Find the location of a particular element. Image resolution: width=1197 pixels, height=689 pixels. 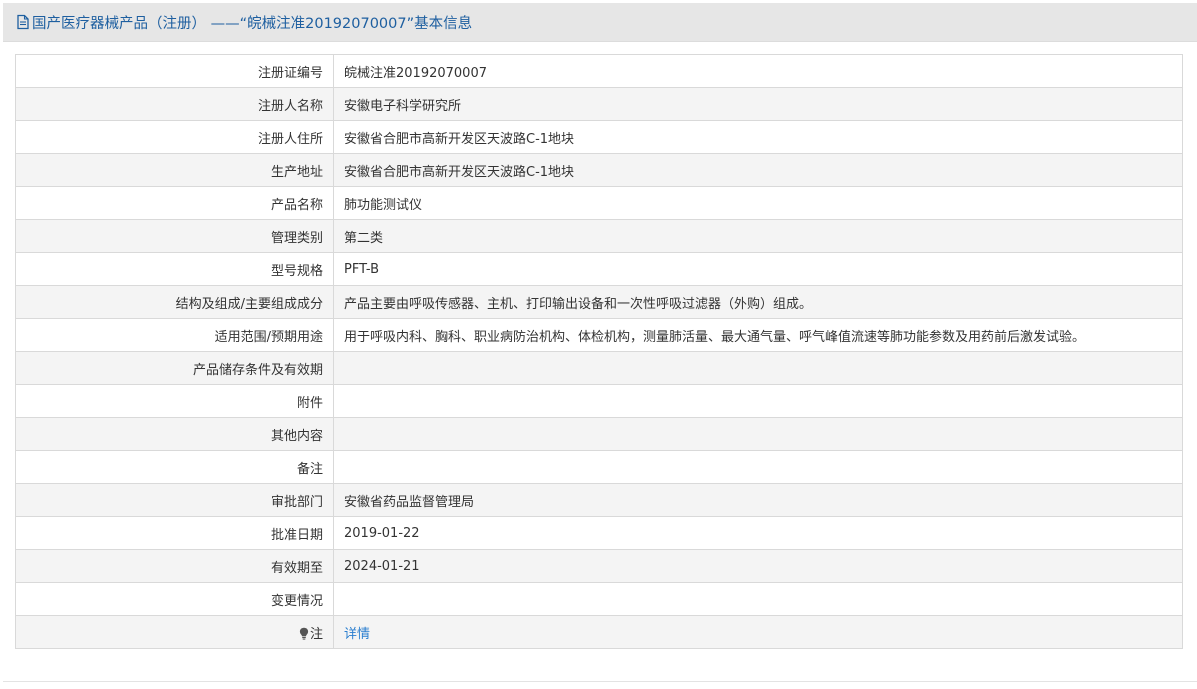

row-value: 安徽电子科学研究所 is located at coordinates (758, 104).